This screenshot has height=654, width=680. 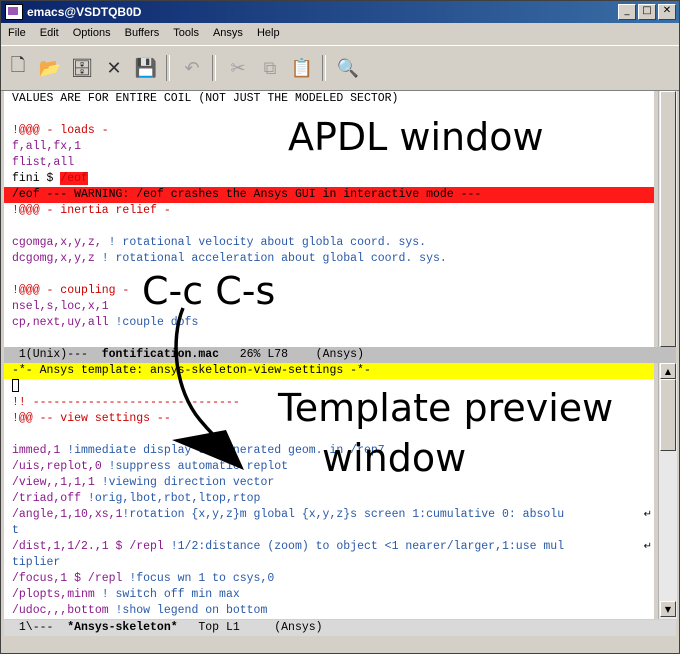 What do you see at coordinates (238, 68) in the screenshot?
I see `cut-icon: ✂` at bounding box center [238, 68].